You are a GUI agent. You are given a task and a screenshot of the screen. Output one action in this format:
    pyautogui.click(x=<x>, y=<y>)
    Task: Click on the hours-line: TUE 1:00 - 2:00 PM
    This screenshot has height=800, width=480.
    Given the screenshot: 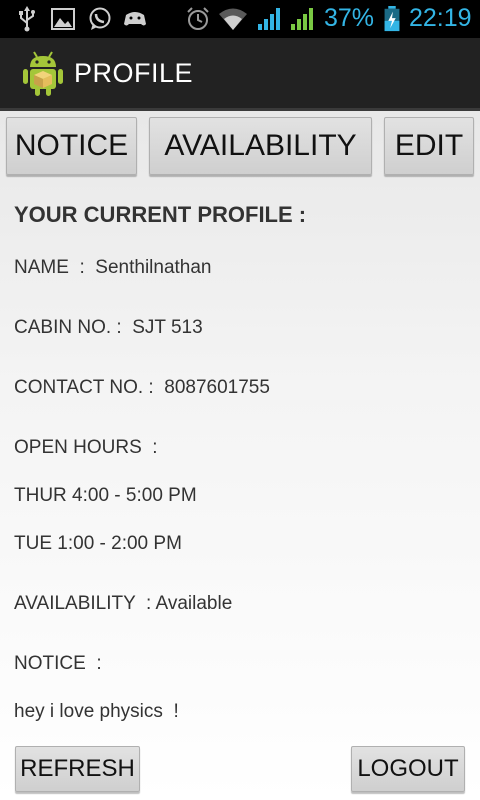 What is the action you would take?
    pyautogui.click(x=98, y=543)
    